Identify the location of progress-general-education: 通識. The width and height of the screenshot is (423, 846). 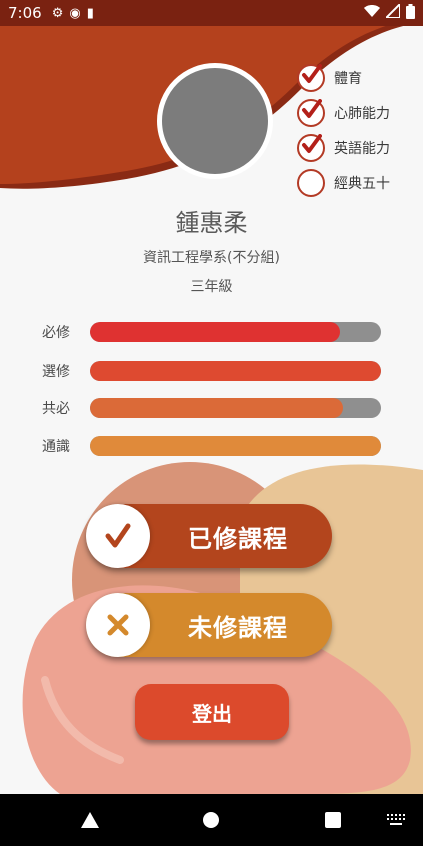
(211, 446).